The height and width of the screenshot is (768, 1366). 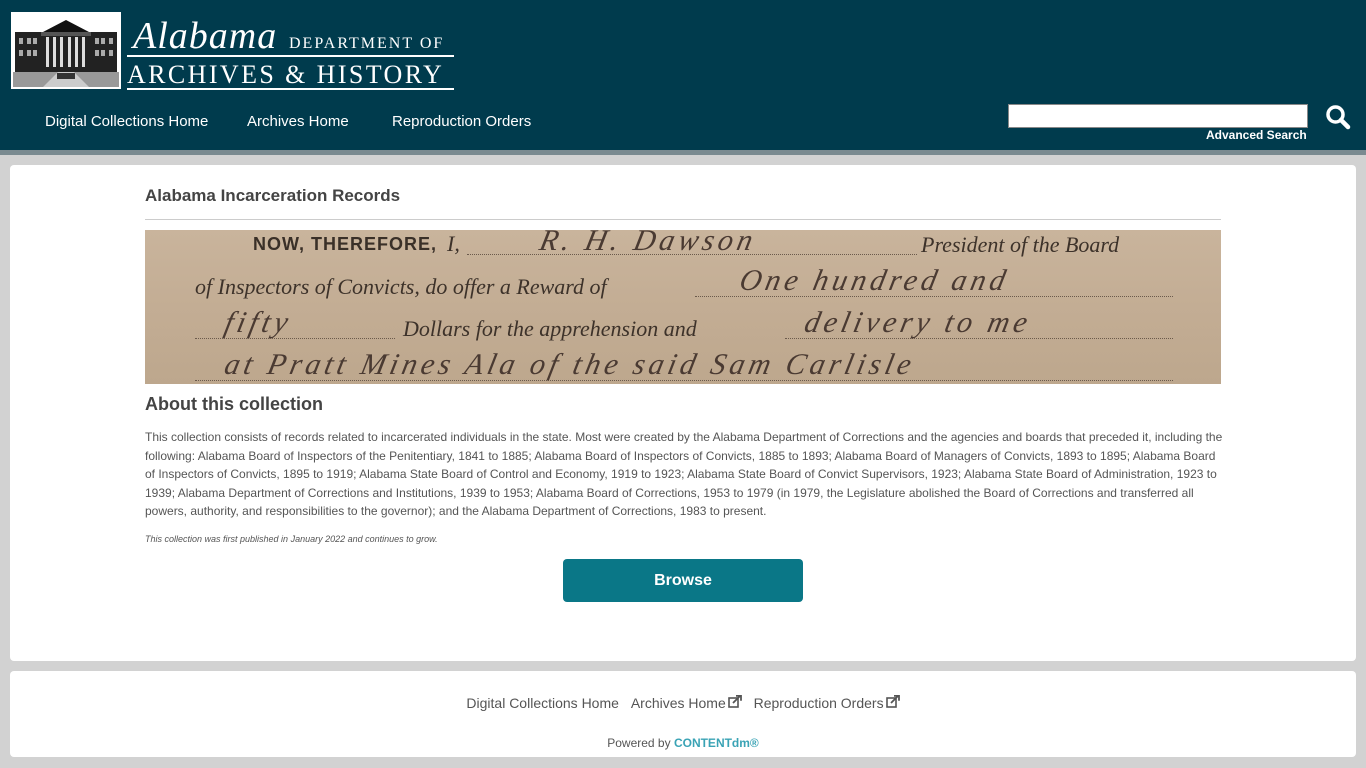 I want to click on banner-dotted-line, so click(x=295, y=338).